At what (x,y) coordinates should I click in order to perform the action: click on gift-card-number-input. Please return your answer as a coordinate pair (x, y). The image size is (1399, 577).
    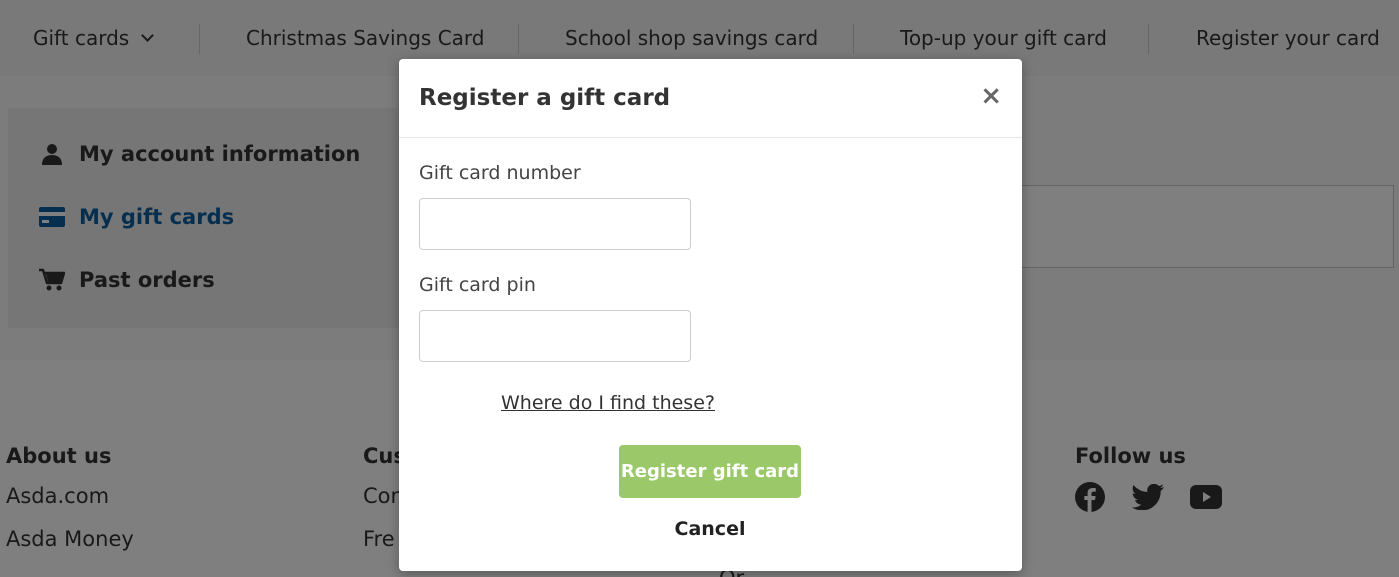
    Looking at the image, I should click on (555, 224).